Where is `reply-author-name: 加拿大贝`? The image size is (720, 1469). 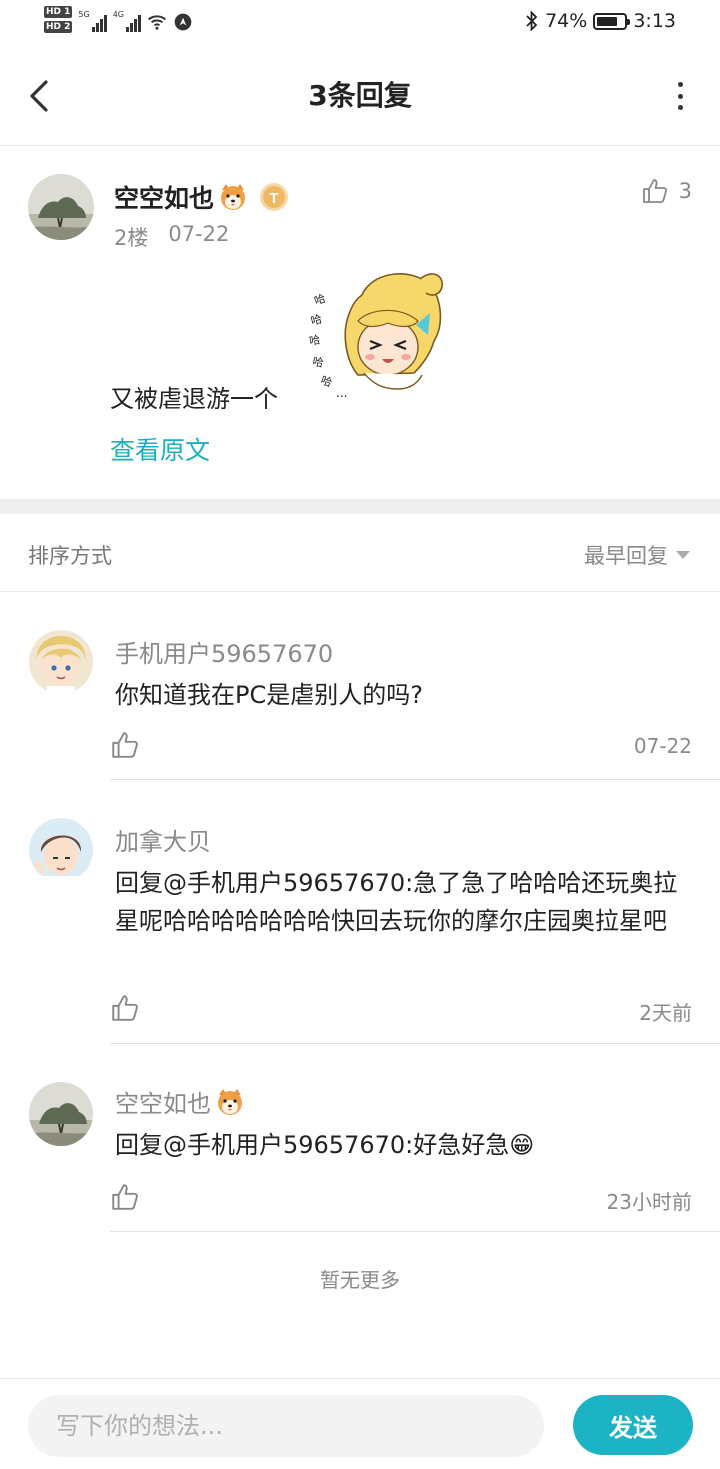 reply-author-name: 加拿大贝 is located at coordinates (163, 839).